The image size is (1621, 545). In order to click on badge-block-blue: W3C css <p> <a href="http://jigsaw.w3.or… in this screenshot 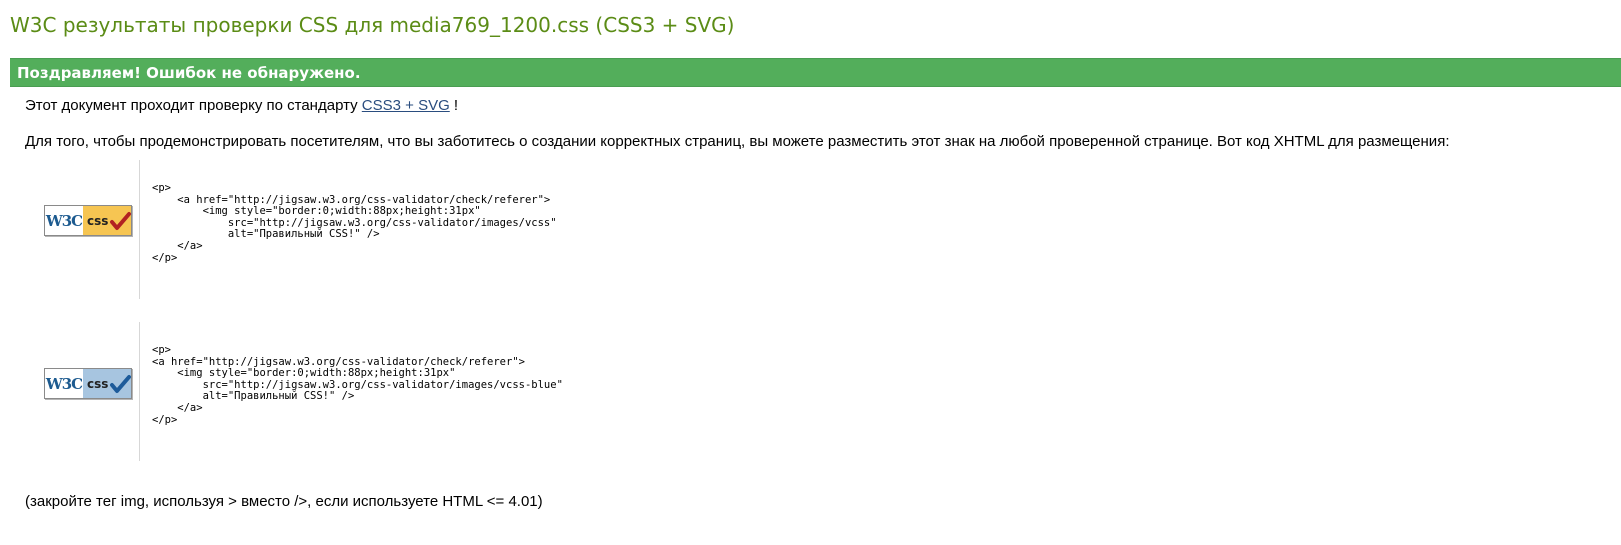, I will do `click(375, 392)`.